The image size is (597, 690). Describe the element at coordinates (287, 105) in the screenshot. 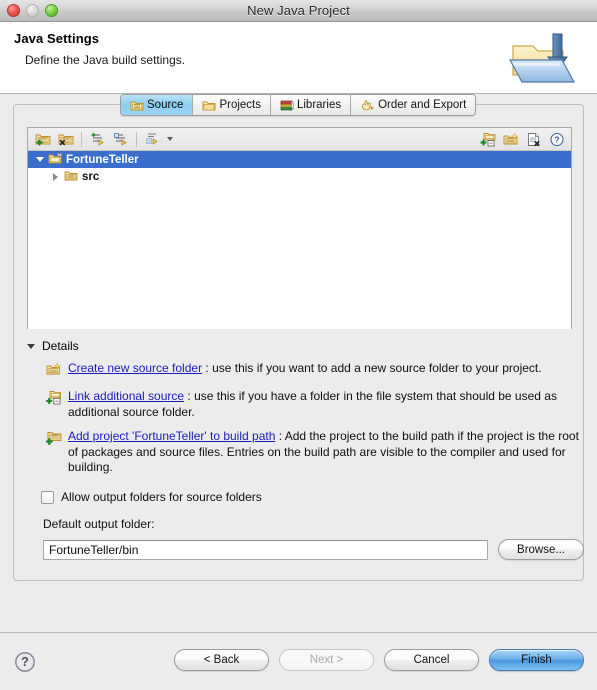

I see `libraries-books-icon` at that location.